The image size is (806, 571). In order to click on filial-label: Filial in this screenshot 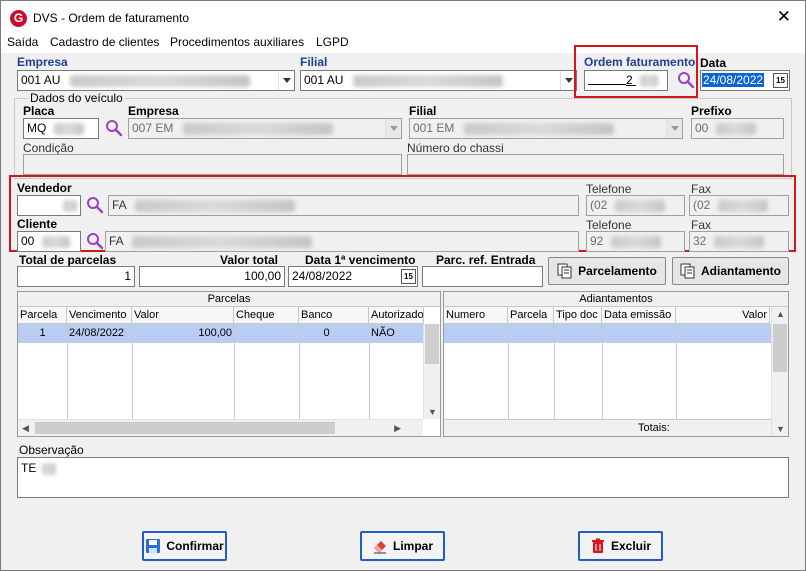, I will do `click(314, 62)`.